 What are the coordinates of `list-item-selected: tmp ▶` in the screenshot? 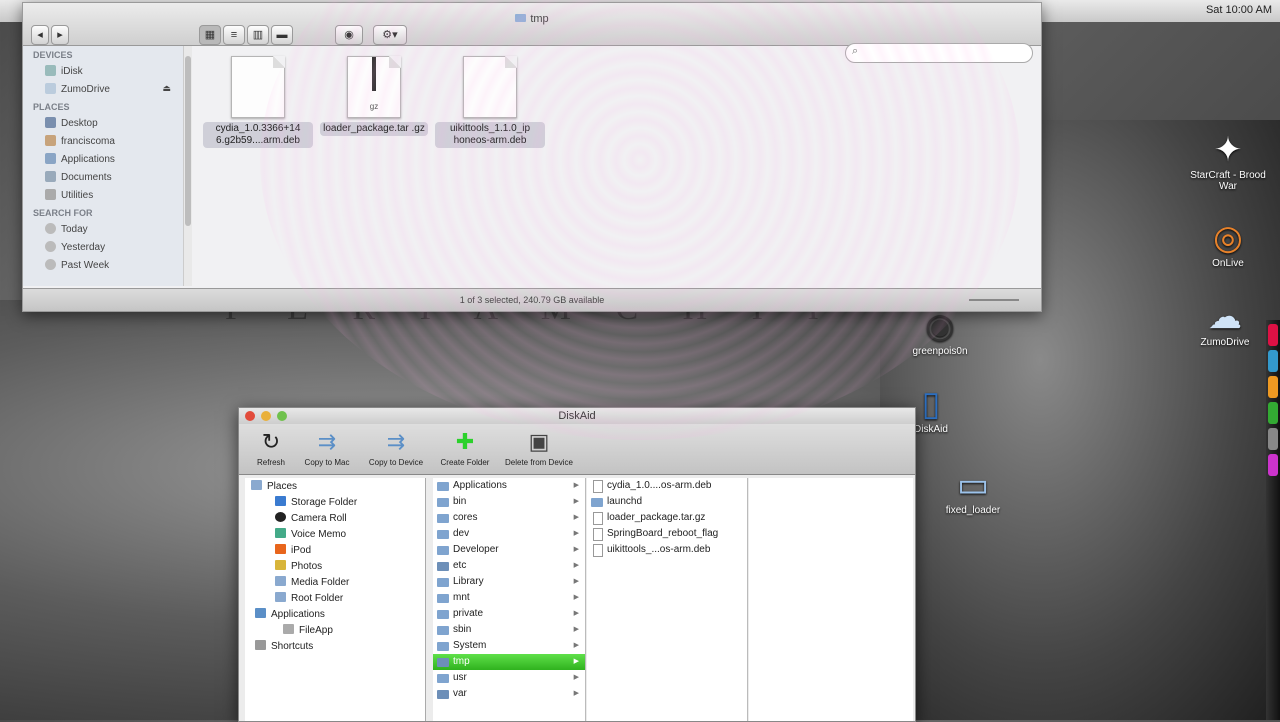 It's located at (509, 662).